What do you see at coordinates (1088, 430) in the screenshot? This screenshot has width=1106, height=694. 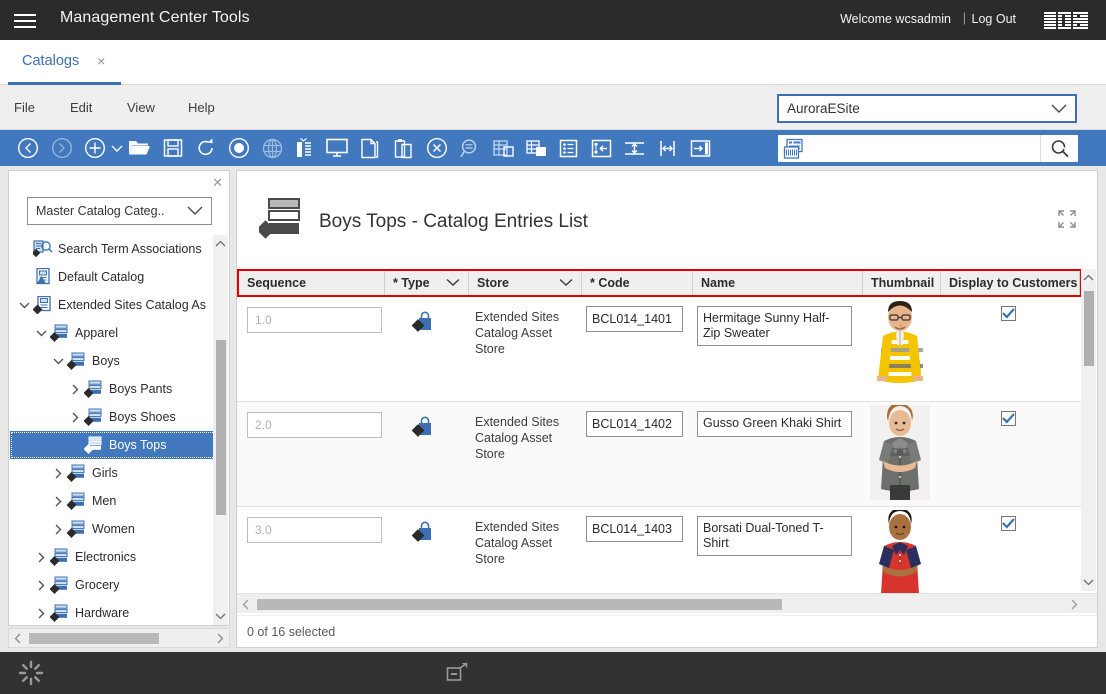 I see `table-vertical-scrollbar` at bounding box center [1088, 430].